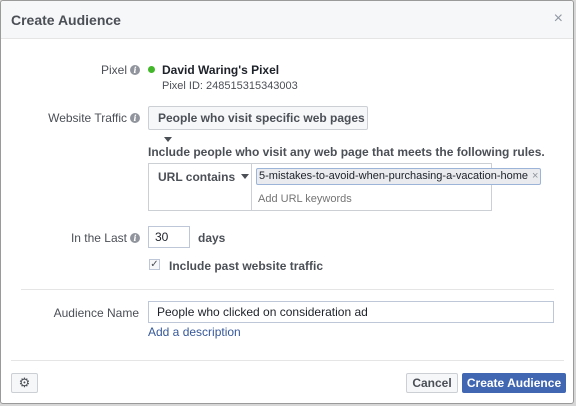 This screenshot has width=576, height=406. Describe the element at coordinates (100, 70) in the screenshot. I see `pixel-label: Pixel i` at that location.